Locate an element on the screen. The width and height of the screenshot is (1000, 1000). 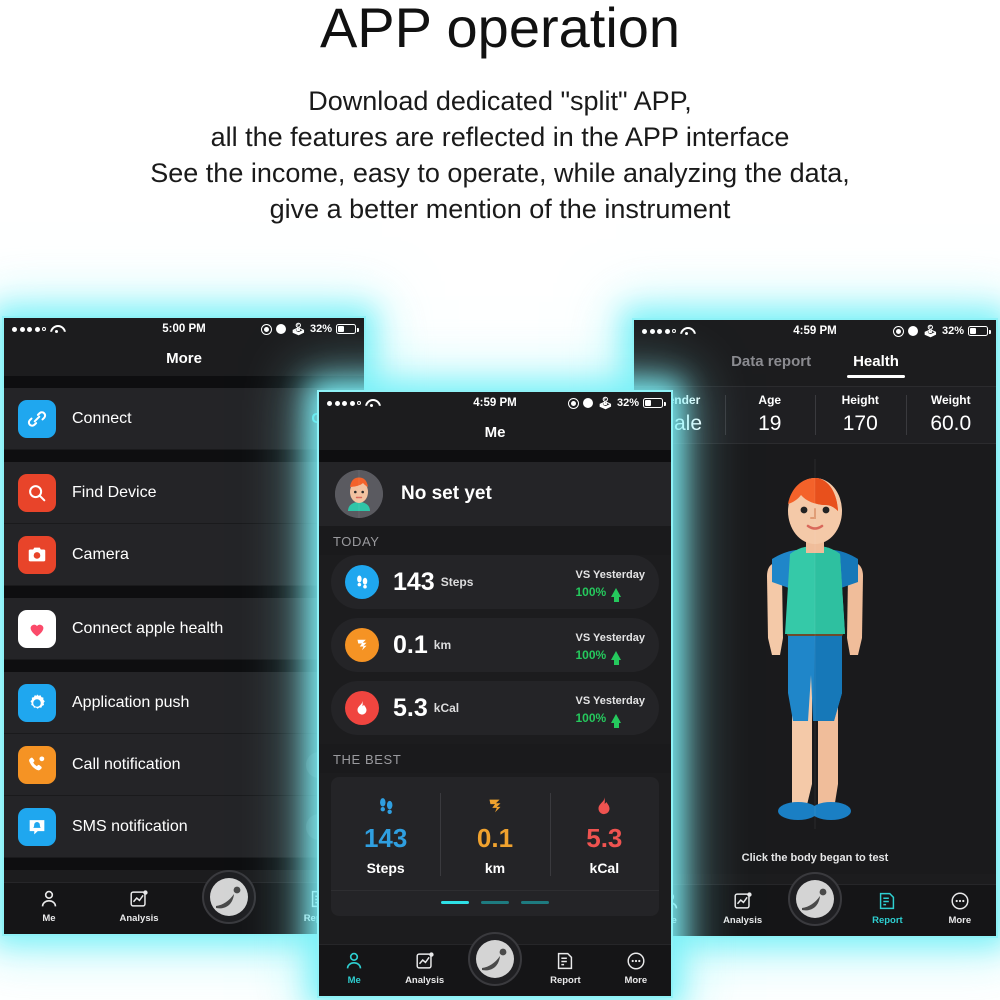
best-value: 143 is located at coordinates (385, 838).